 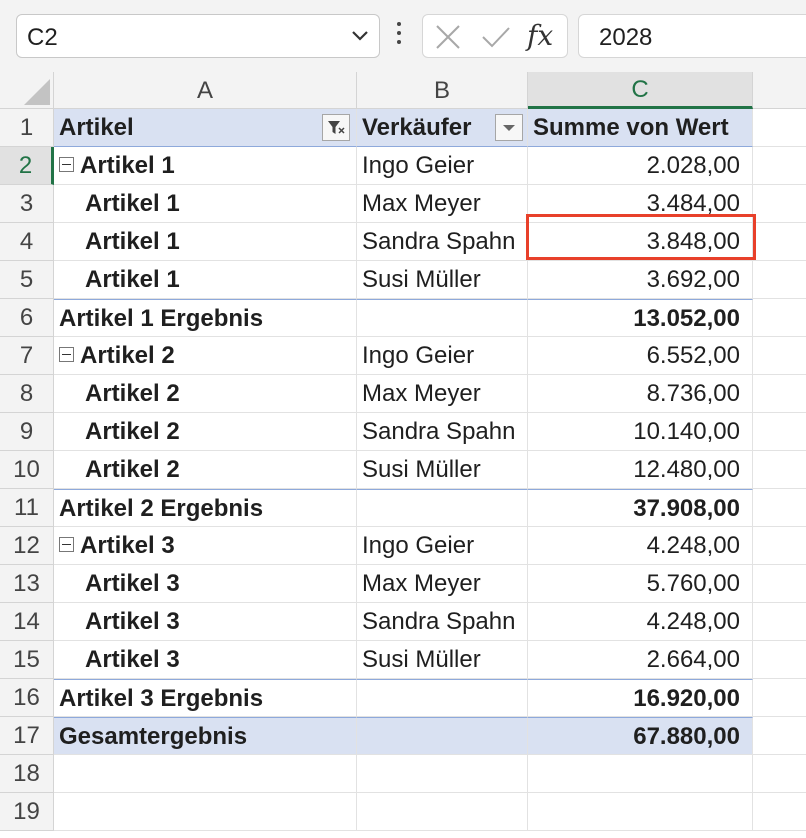 I want to click on cell-a, so click(x=205, y=774).